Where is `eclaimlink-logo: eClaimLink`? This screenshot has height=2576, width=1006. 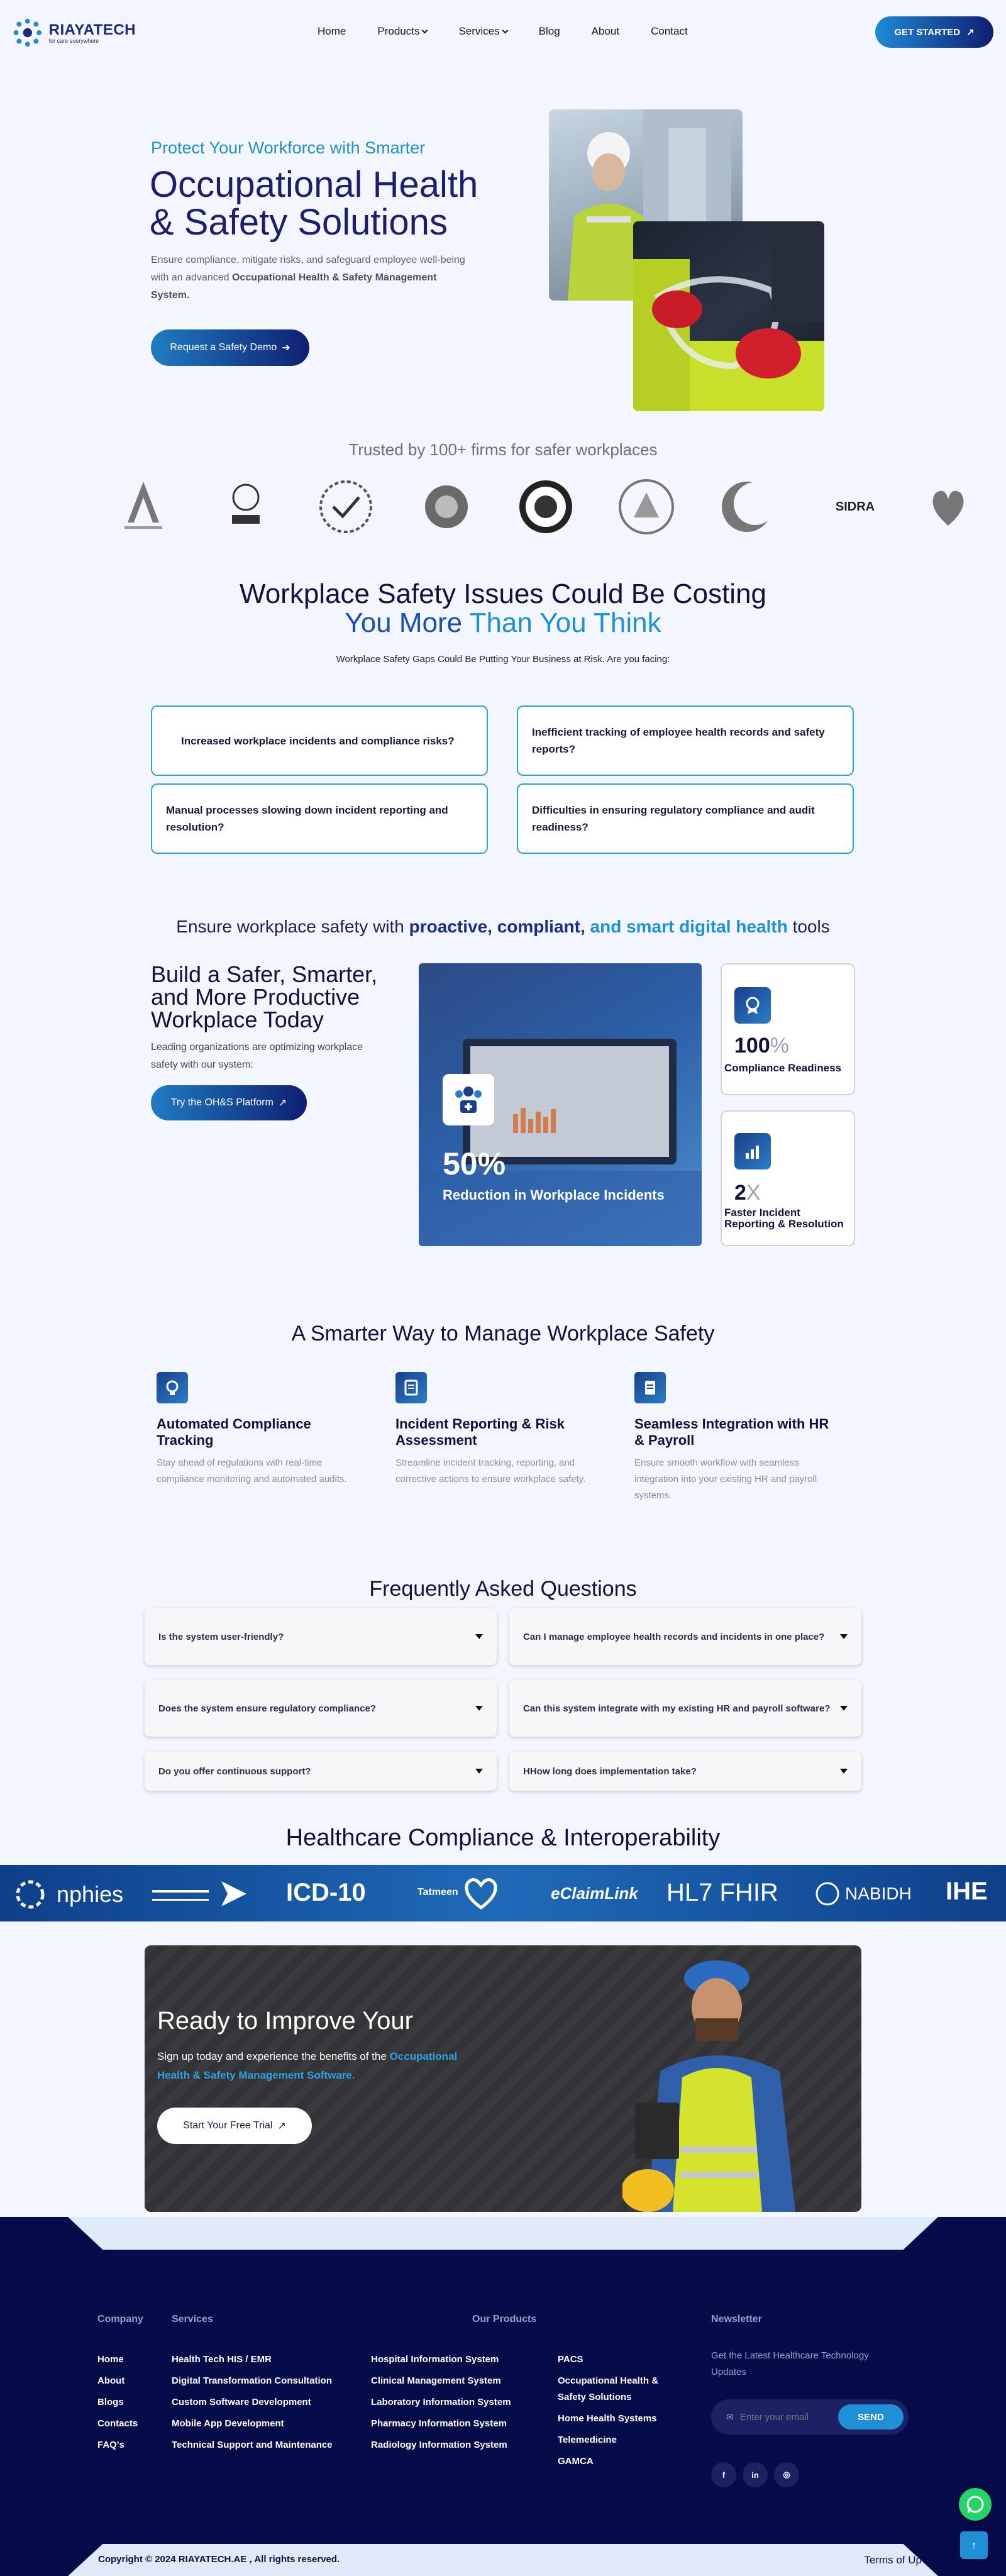 eclaimlink-logo: eClaimLink is located at coordinates (595, 1893).